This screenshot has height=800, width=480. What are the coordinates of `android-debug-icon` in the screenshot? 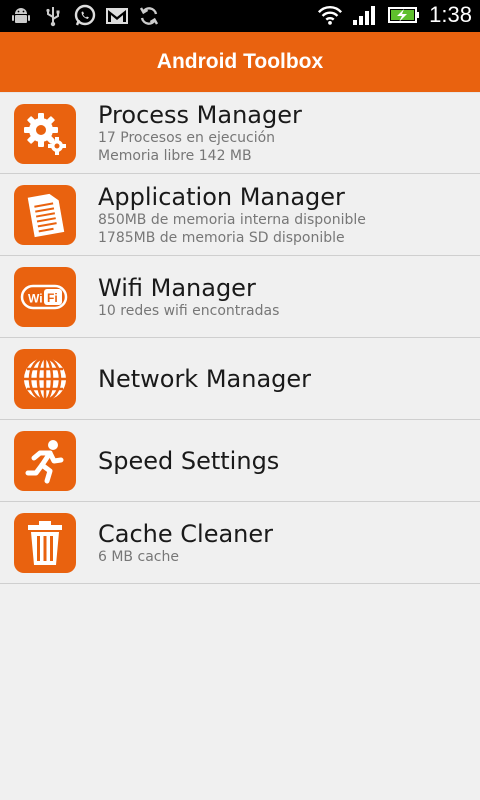 It's located at (21, 16).